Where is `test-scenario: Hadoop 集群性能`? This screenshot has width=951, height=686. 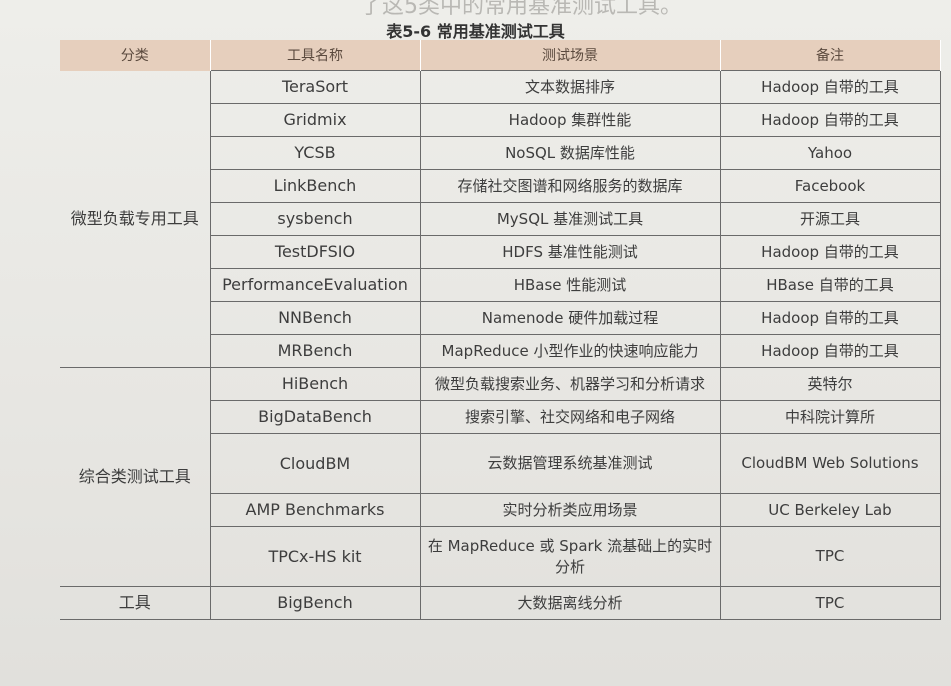
test-scenario: Hadoop 集群性能 is located at coordinates (570, 120).